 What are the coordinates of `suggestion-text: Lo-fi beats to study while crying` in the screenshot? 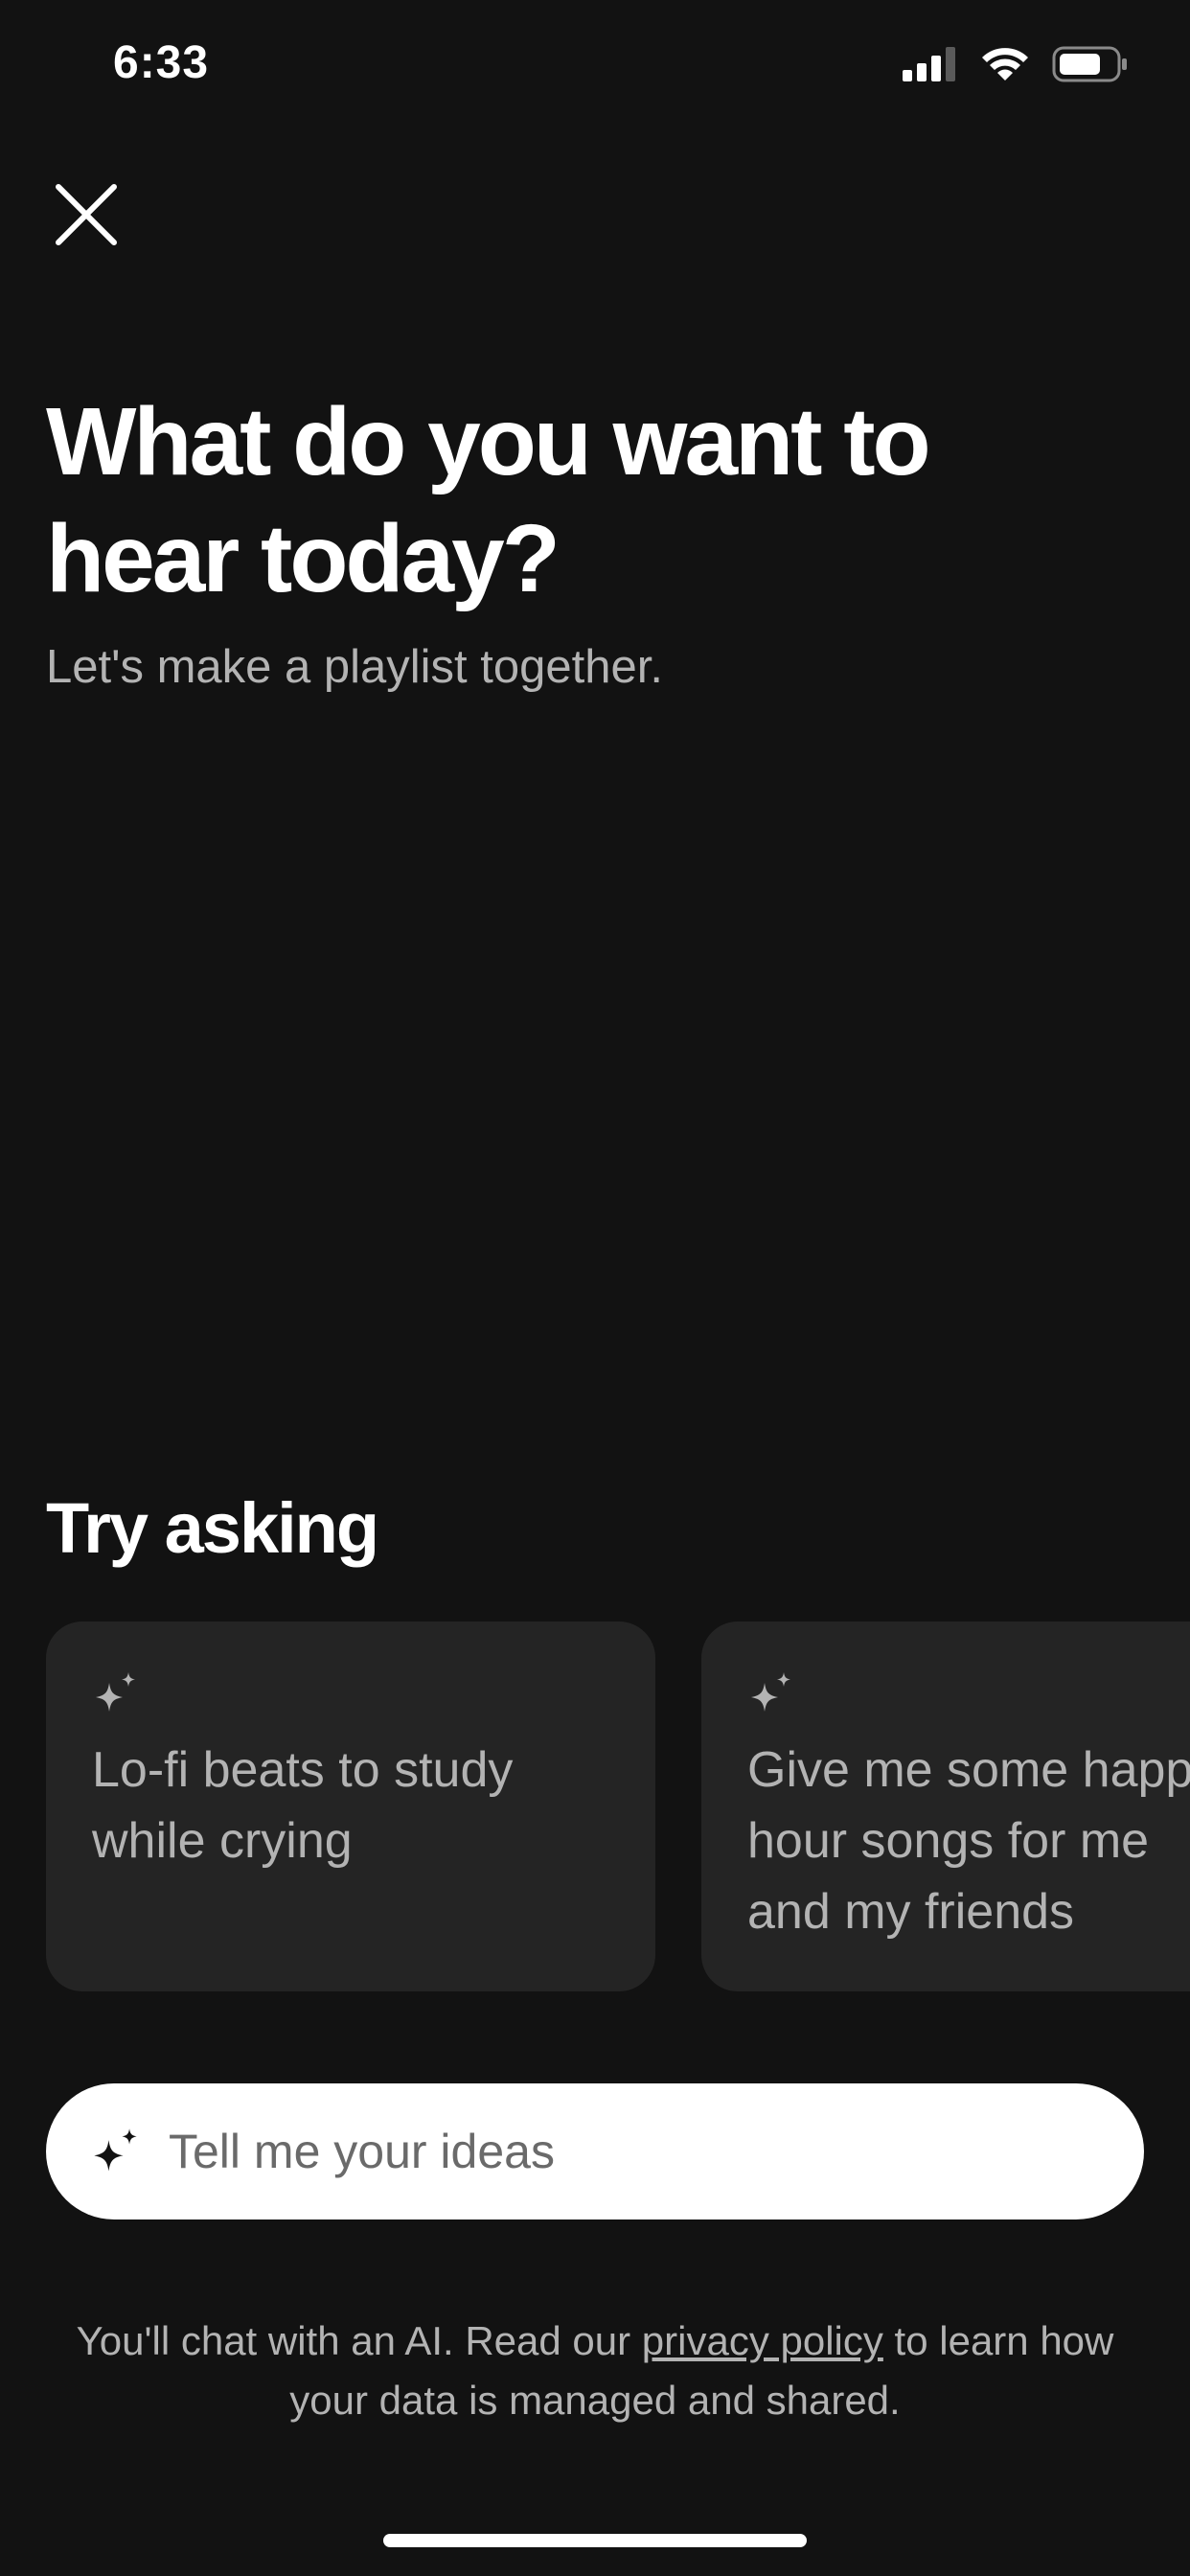 It's located at (303, 1805).